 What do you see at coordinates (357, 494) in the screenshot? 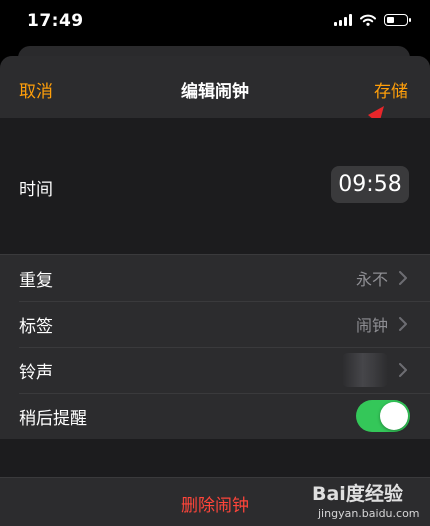
I see `watermark-brand: Bai度经验` at bounding box center [357, 494].